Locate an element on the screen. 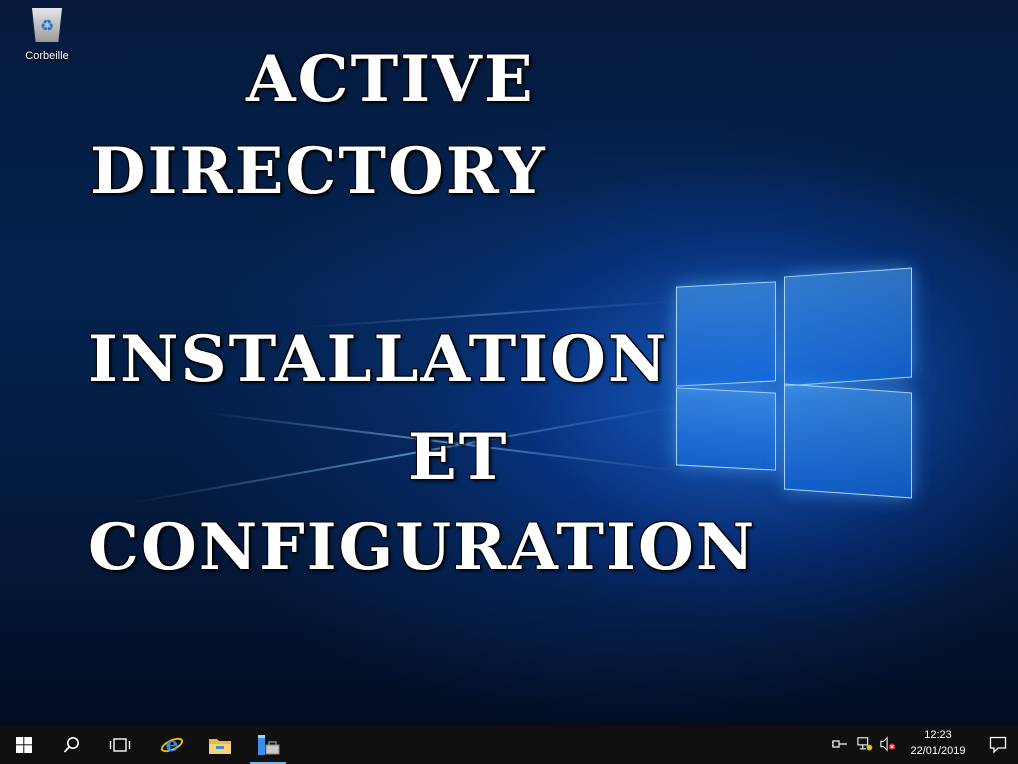 The image size is (1018, 764). task-view-button is located at coordinates (120, 744).